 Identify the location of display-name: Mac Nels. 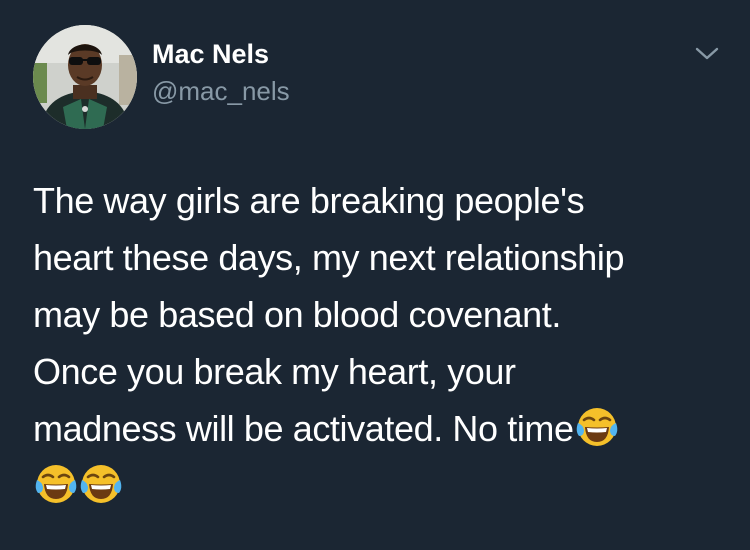
(210, 54).